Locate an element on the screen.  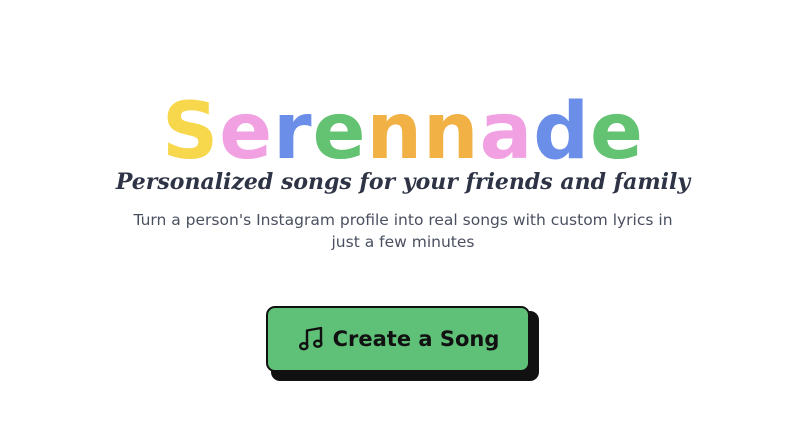
create-song-button: Create a Song is located at coordinates (398, 339).